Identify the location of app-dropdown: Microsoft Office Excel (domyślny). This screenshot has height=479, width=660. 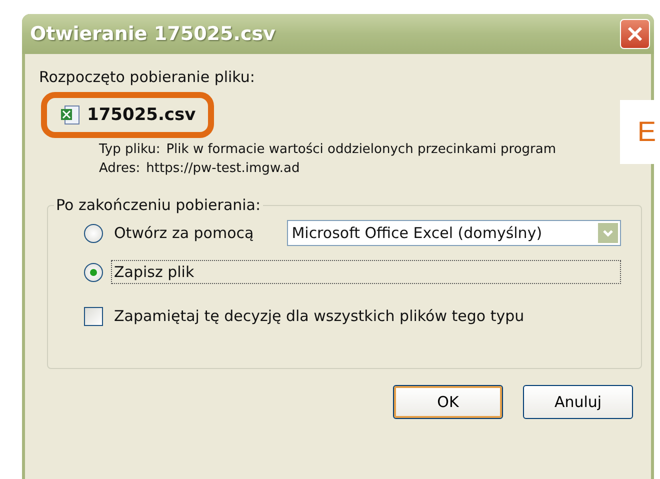
(453, 233).